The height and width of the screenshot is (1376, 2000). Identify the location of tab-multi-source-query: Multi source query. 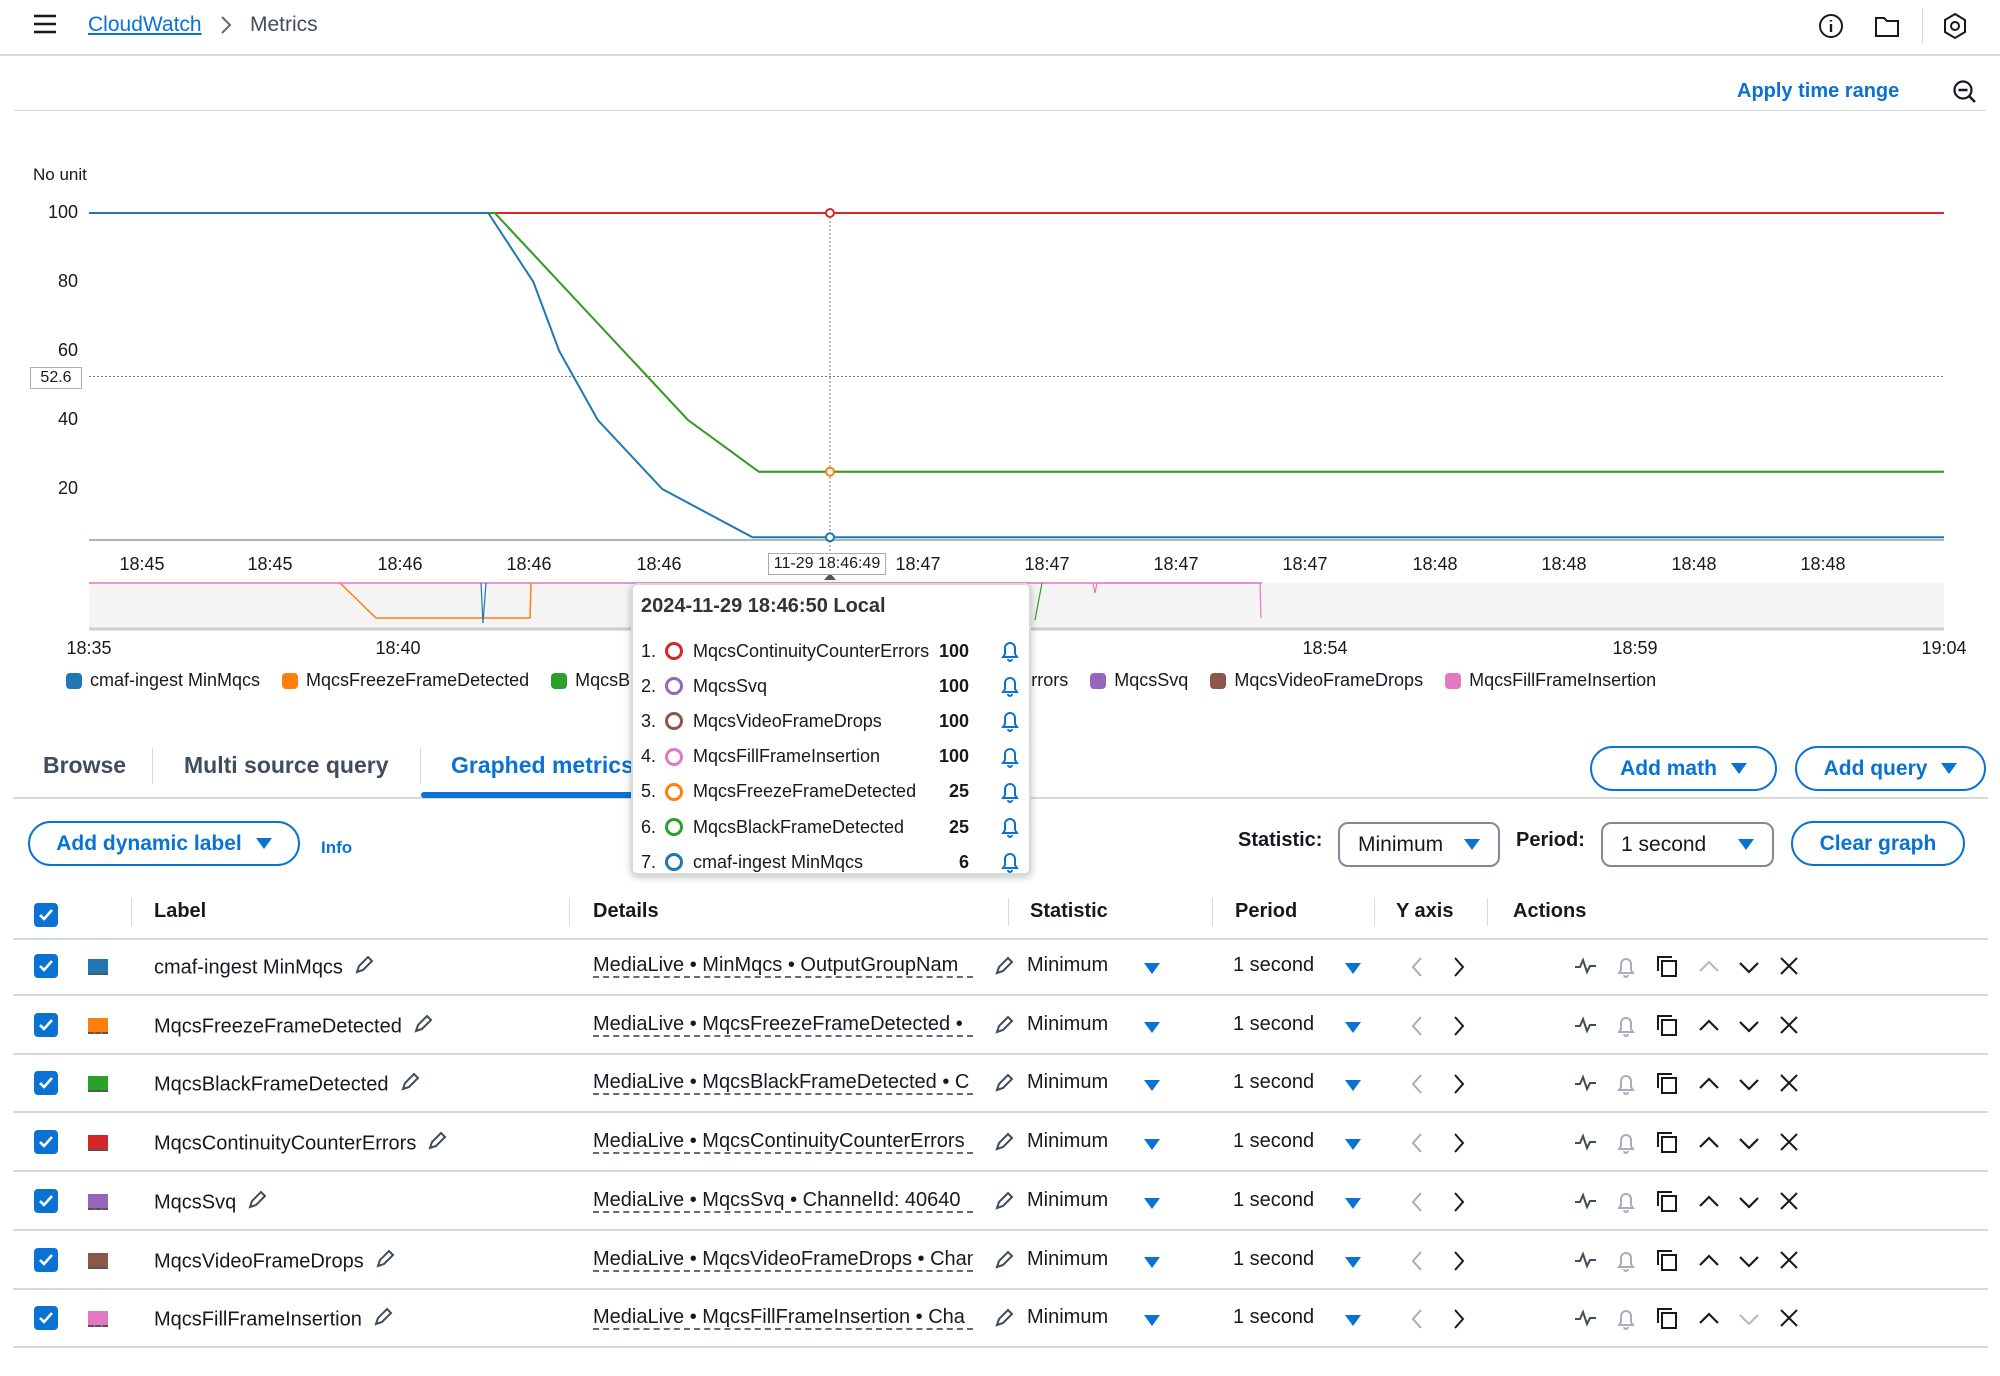
(286, 765).